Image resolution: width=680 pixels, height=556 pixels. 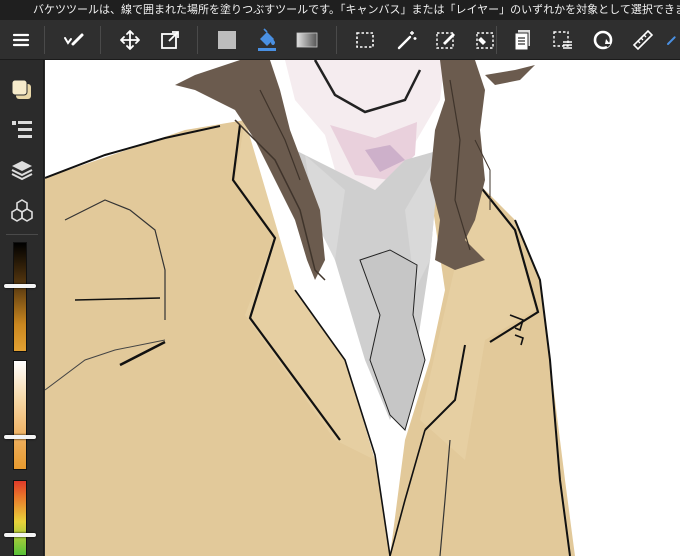 I want to click on rotate-canvas-button, so click(x=603, y=40).